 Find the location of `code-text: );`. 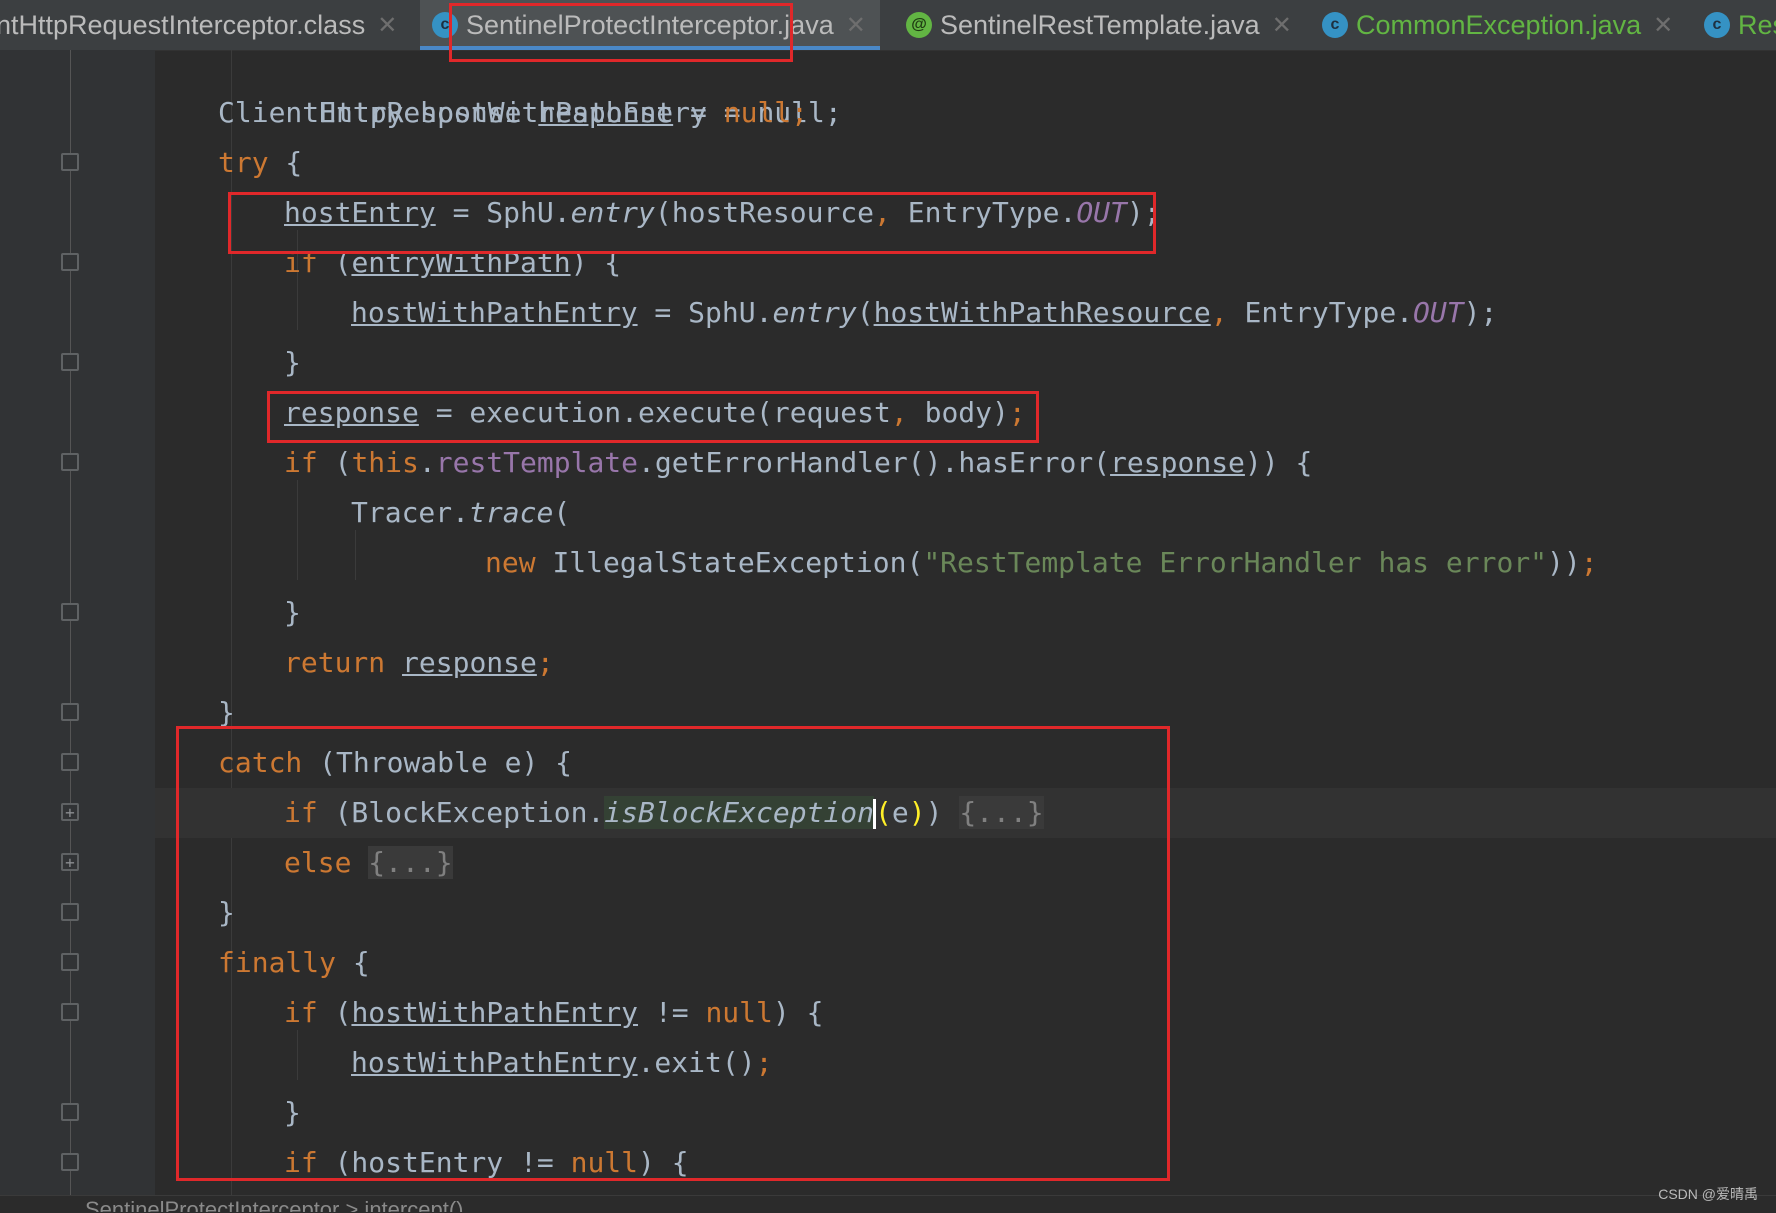

code-text: ); is located at coordinates (1480, 312).